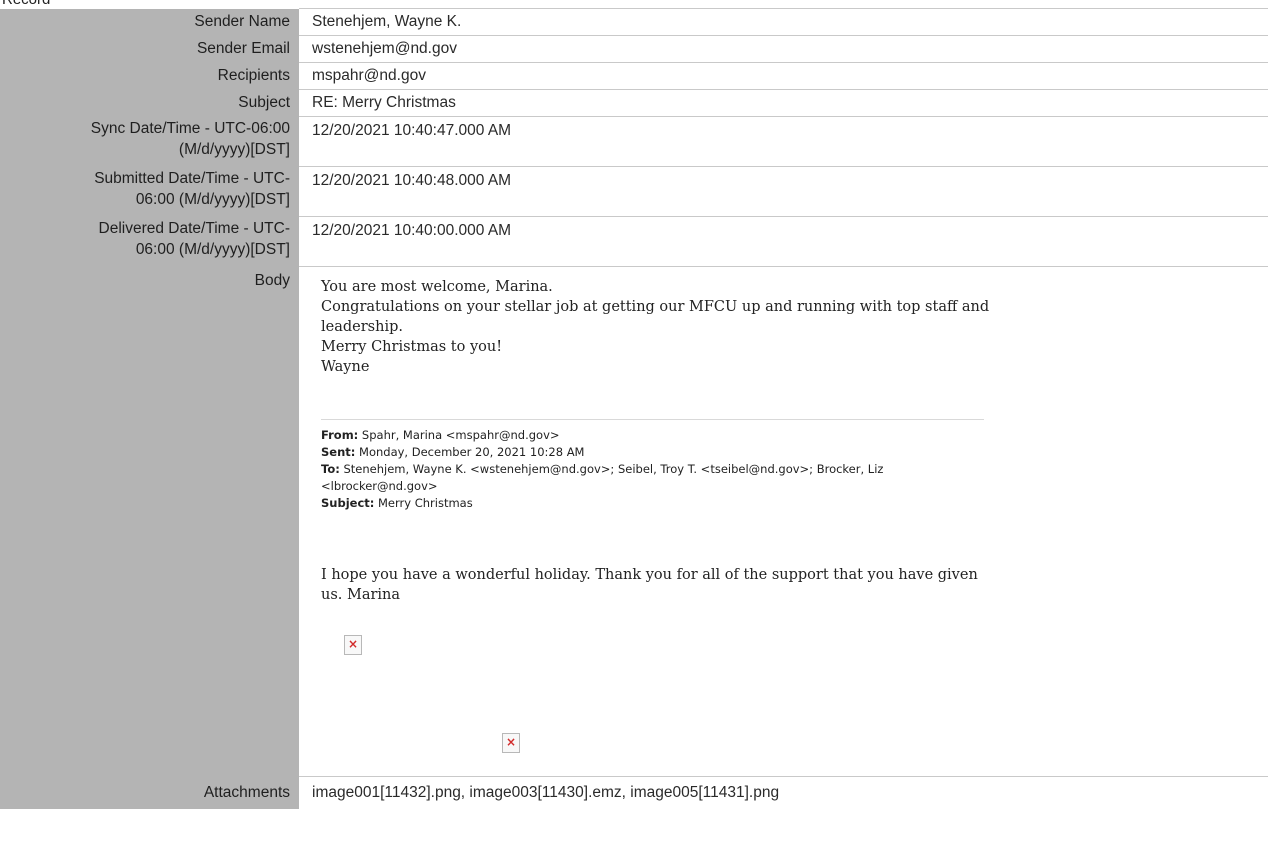  Describe the element at coordinates (459, 435) in the screenshot. I see `quoted-from-value: Spahr, Marina <mspahr@nd.gov>` at that location.